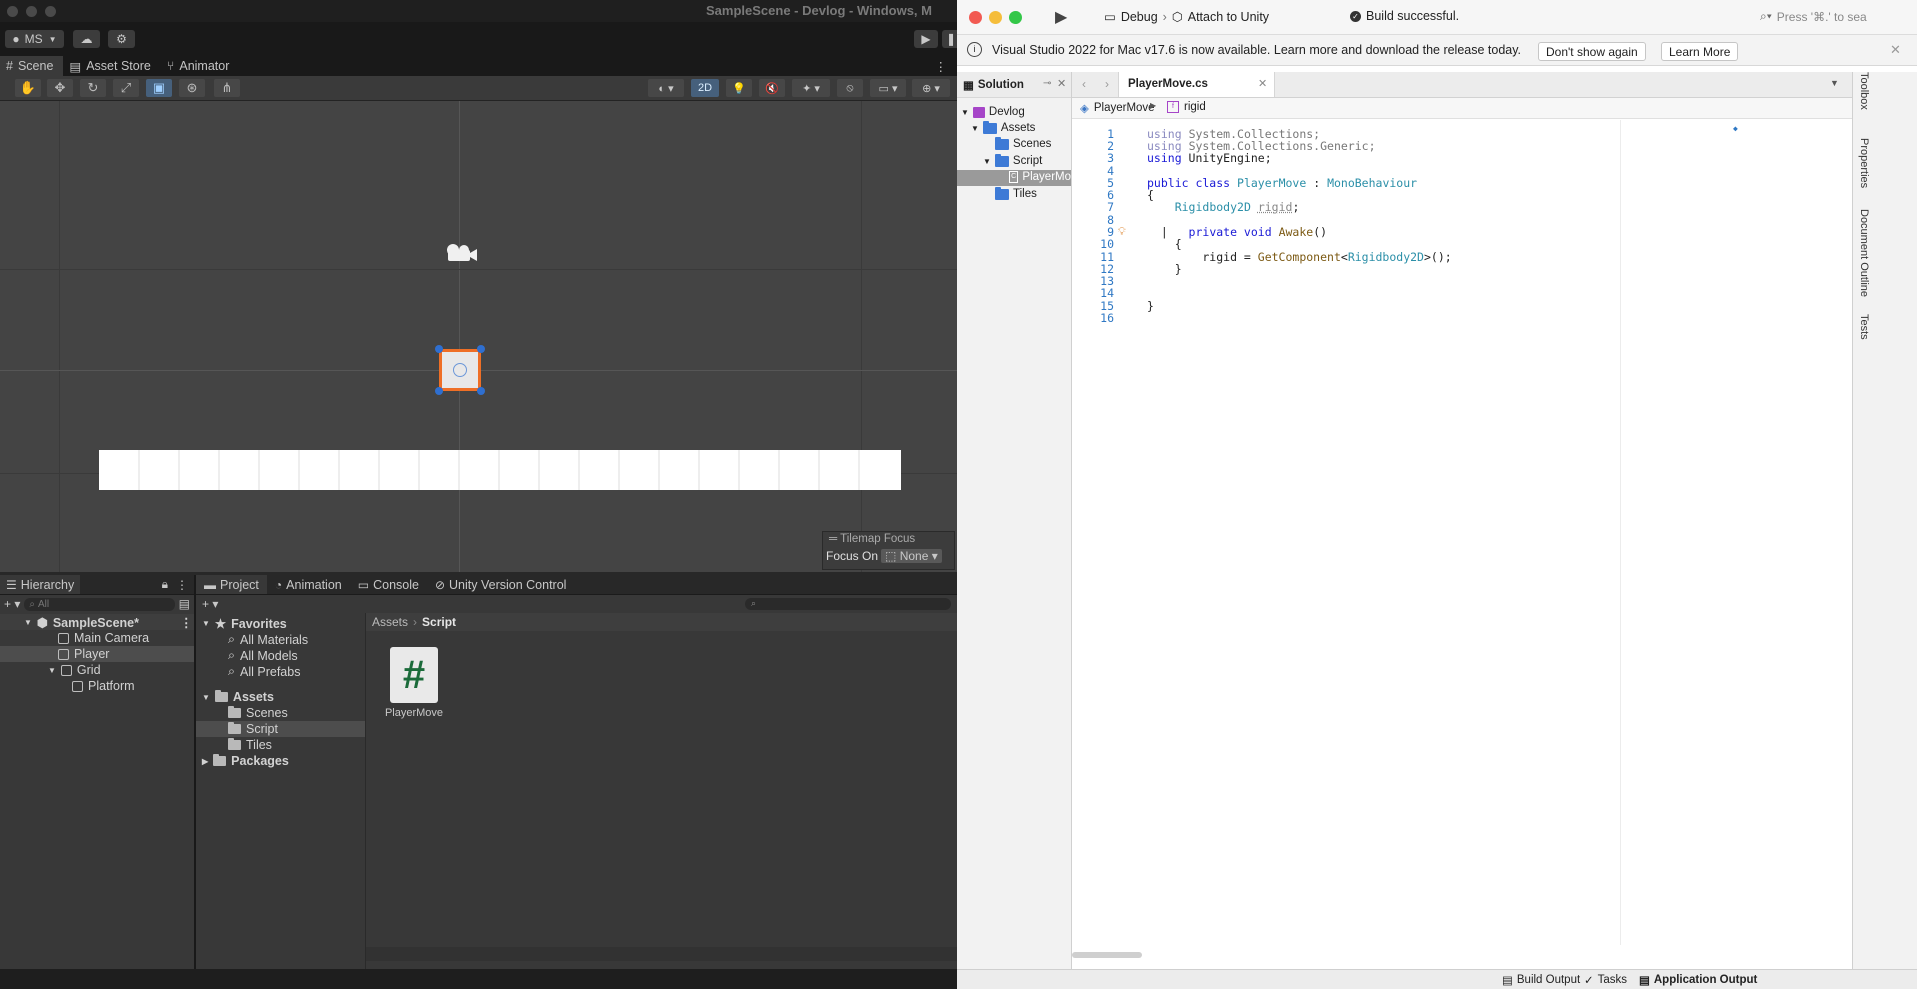  What do you see at coordinates (705, 88) in the screenshot?
I see `2d-toggle: 2D` at bounding box center [705, 88].